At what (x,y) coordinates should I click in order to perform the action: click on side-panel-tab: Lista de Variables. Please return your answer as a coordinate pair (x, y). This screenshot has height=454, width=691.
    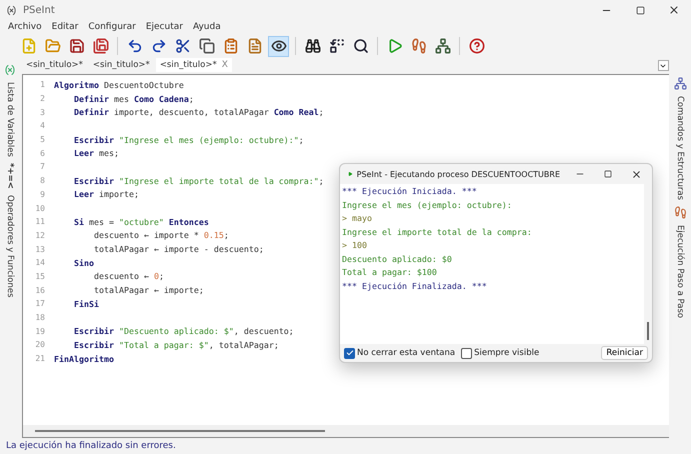
    Looking at the image, I should click on (10, 119).